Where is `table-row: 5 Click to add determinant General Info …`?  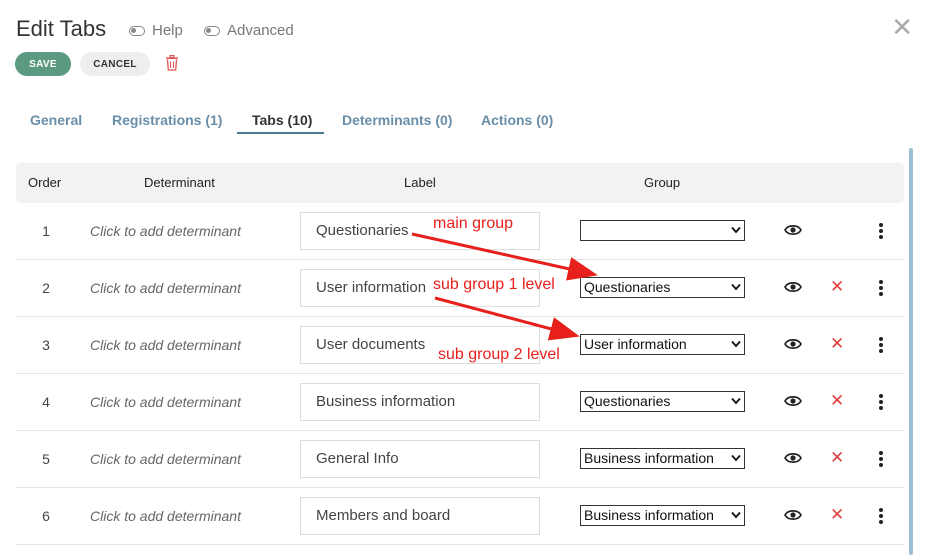 table-row: 5 Click to add determinant General Info … is located at coordinates (460, 459).